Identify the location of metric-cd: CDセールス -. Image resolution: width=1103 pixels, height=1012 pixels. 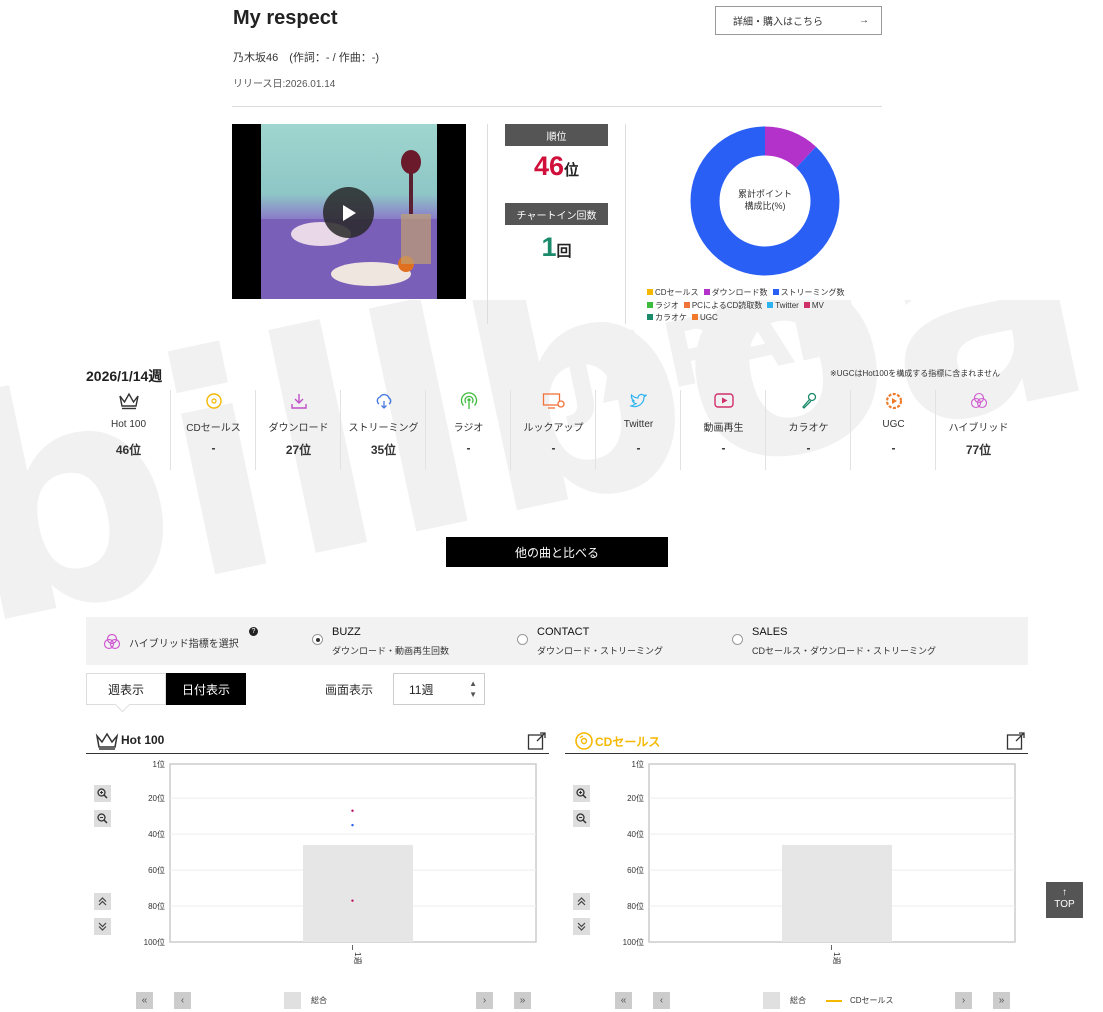
(213, 430).